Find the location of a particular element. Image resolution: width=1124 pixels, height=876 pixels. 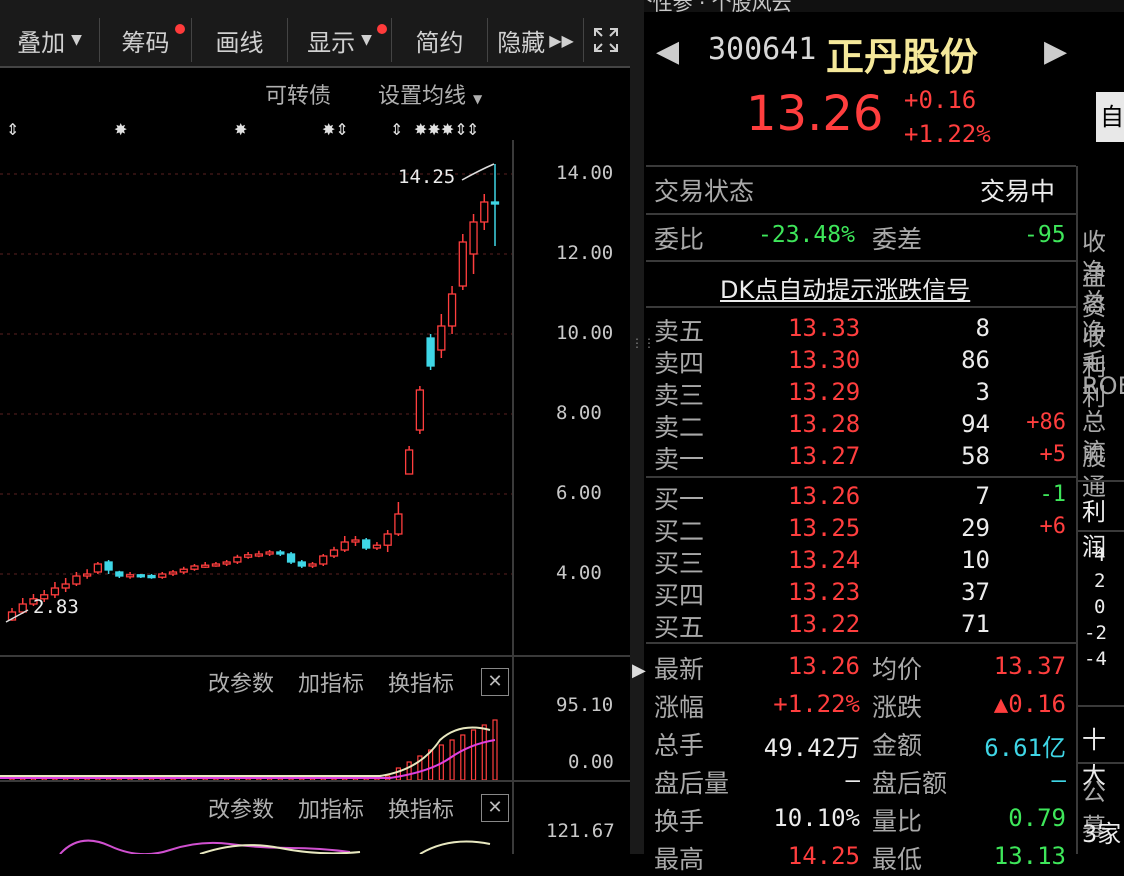

buy_orders-level-price: 13.25 is located at coordinates (824, 528).